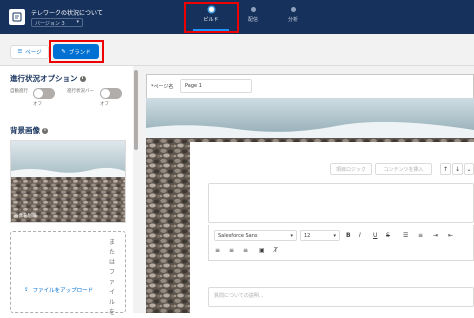 The image size is (474, 318). I want to click on font-family-select: Salesforce Sans ▾, so click(255, 235).